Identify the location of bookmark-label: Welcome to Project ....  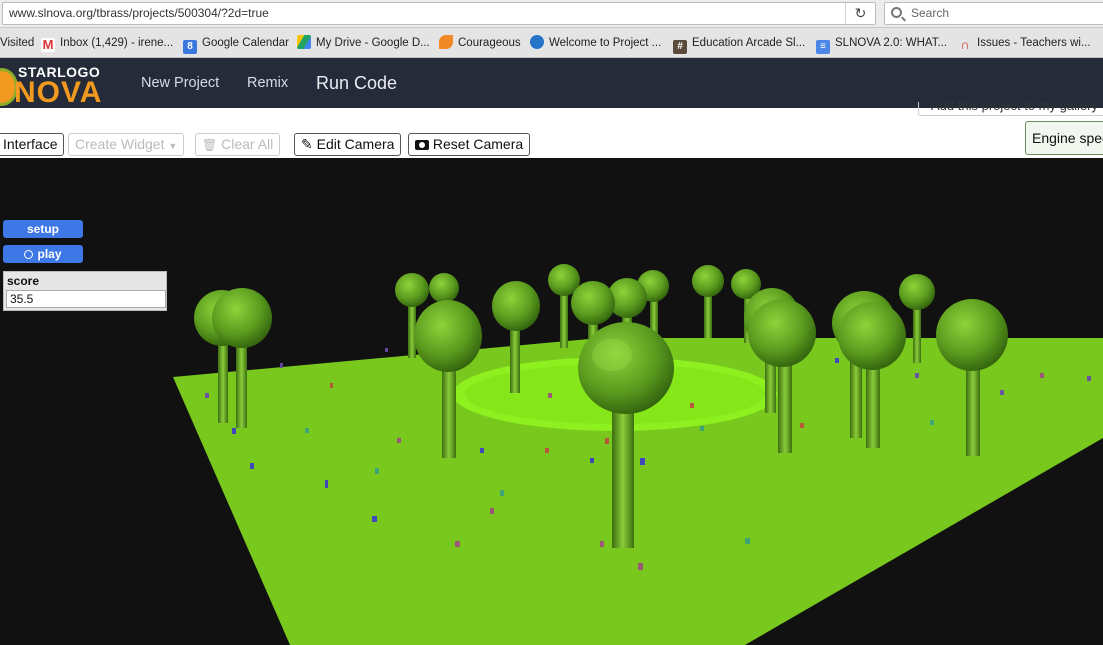
(605, 43).